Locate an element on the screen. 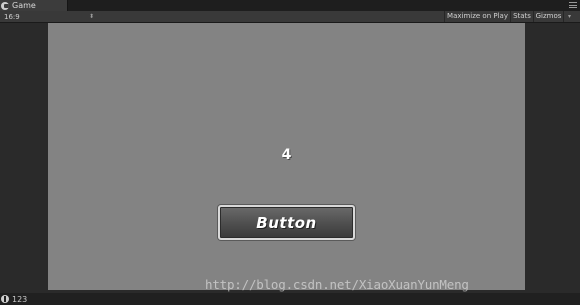 The width and height of the screenshot is (580, 305). tab-game-label: Game is located at coordinates (24, 5).